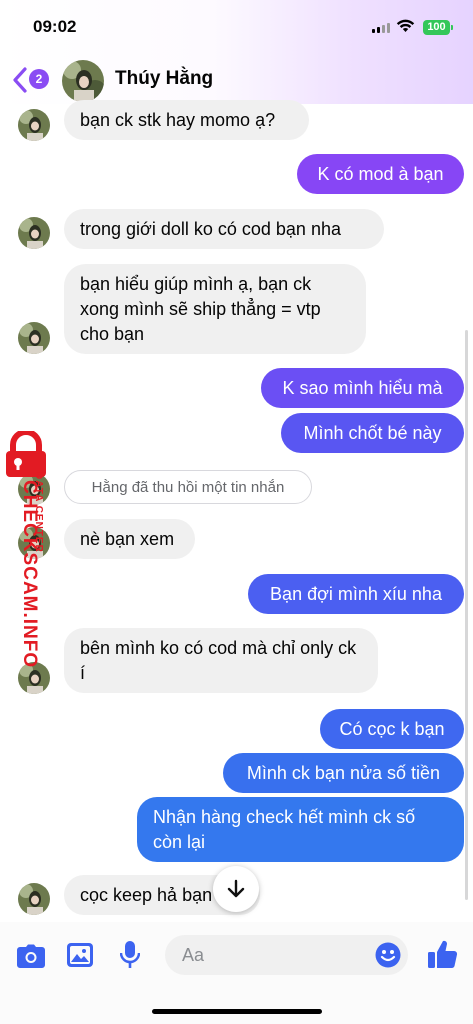 The width and height of the screenshot is (473, 1024). Describe the element at coordinates (443, 954) in the screenshot. I see `thumbs-up-icon` at that location.